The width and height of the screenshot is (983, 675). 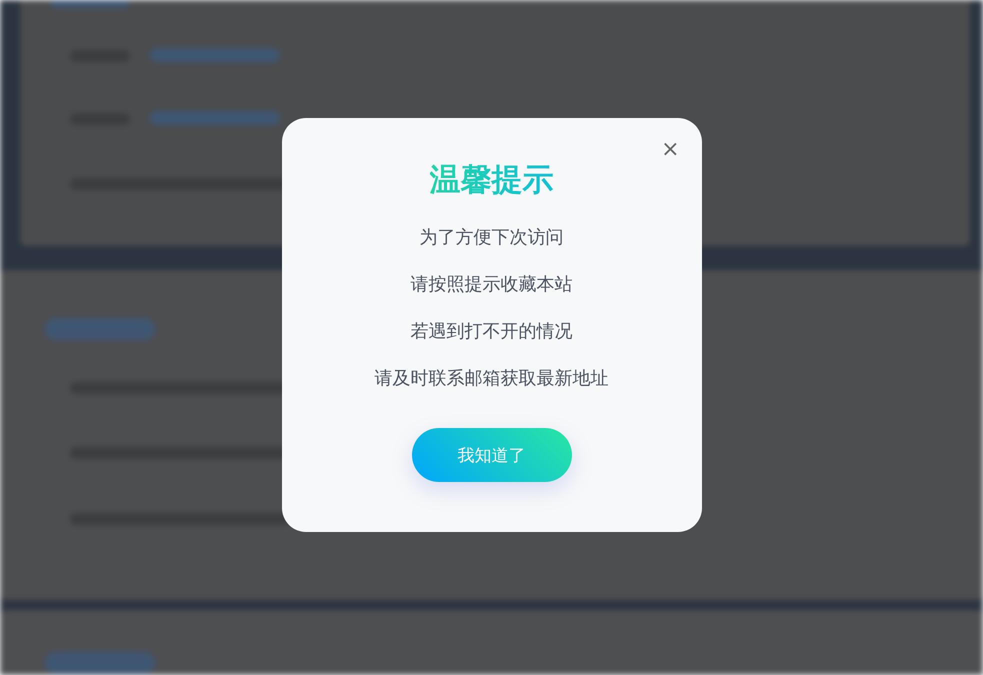 What do you see at coordinates (491, 285) in the screenshot?
I see `notice-text: 请按照提示收藏本站` at bounding box center [491, 285].